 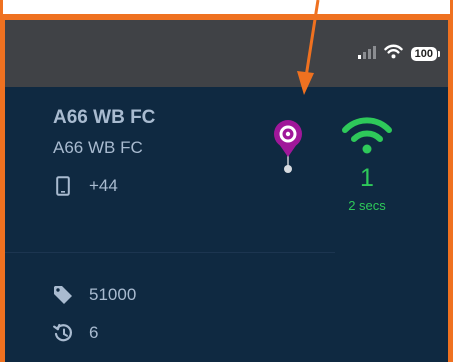 What do you see at coordinates (288, 149) in the screenshot?
I see `location-pin-icon` at bounding box center [288, 149].